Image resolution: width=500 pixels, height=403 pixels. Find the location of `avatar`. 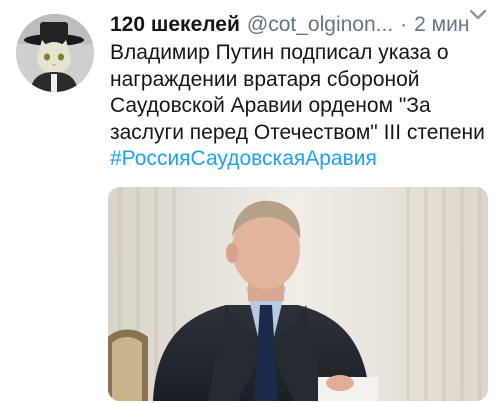

avatar is located at coordinates (55, 53).